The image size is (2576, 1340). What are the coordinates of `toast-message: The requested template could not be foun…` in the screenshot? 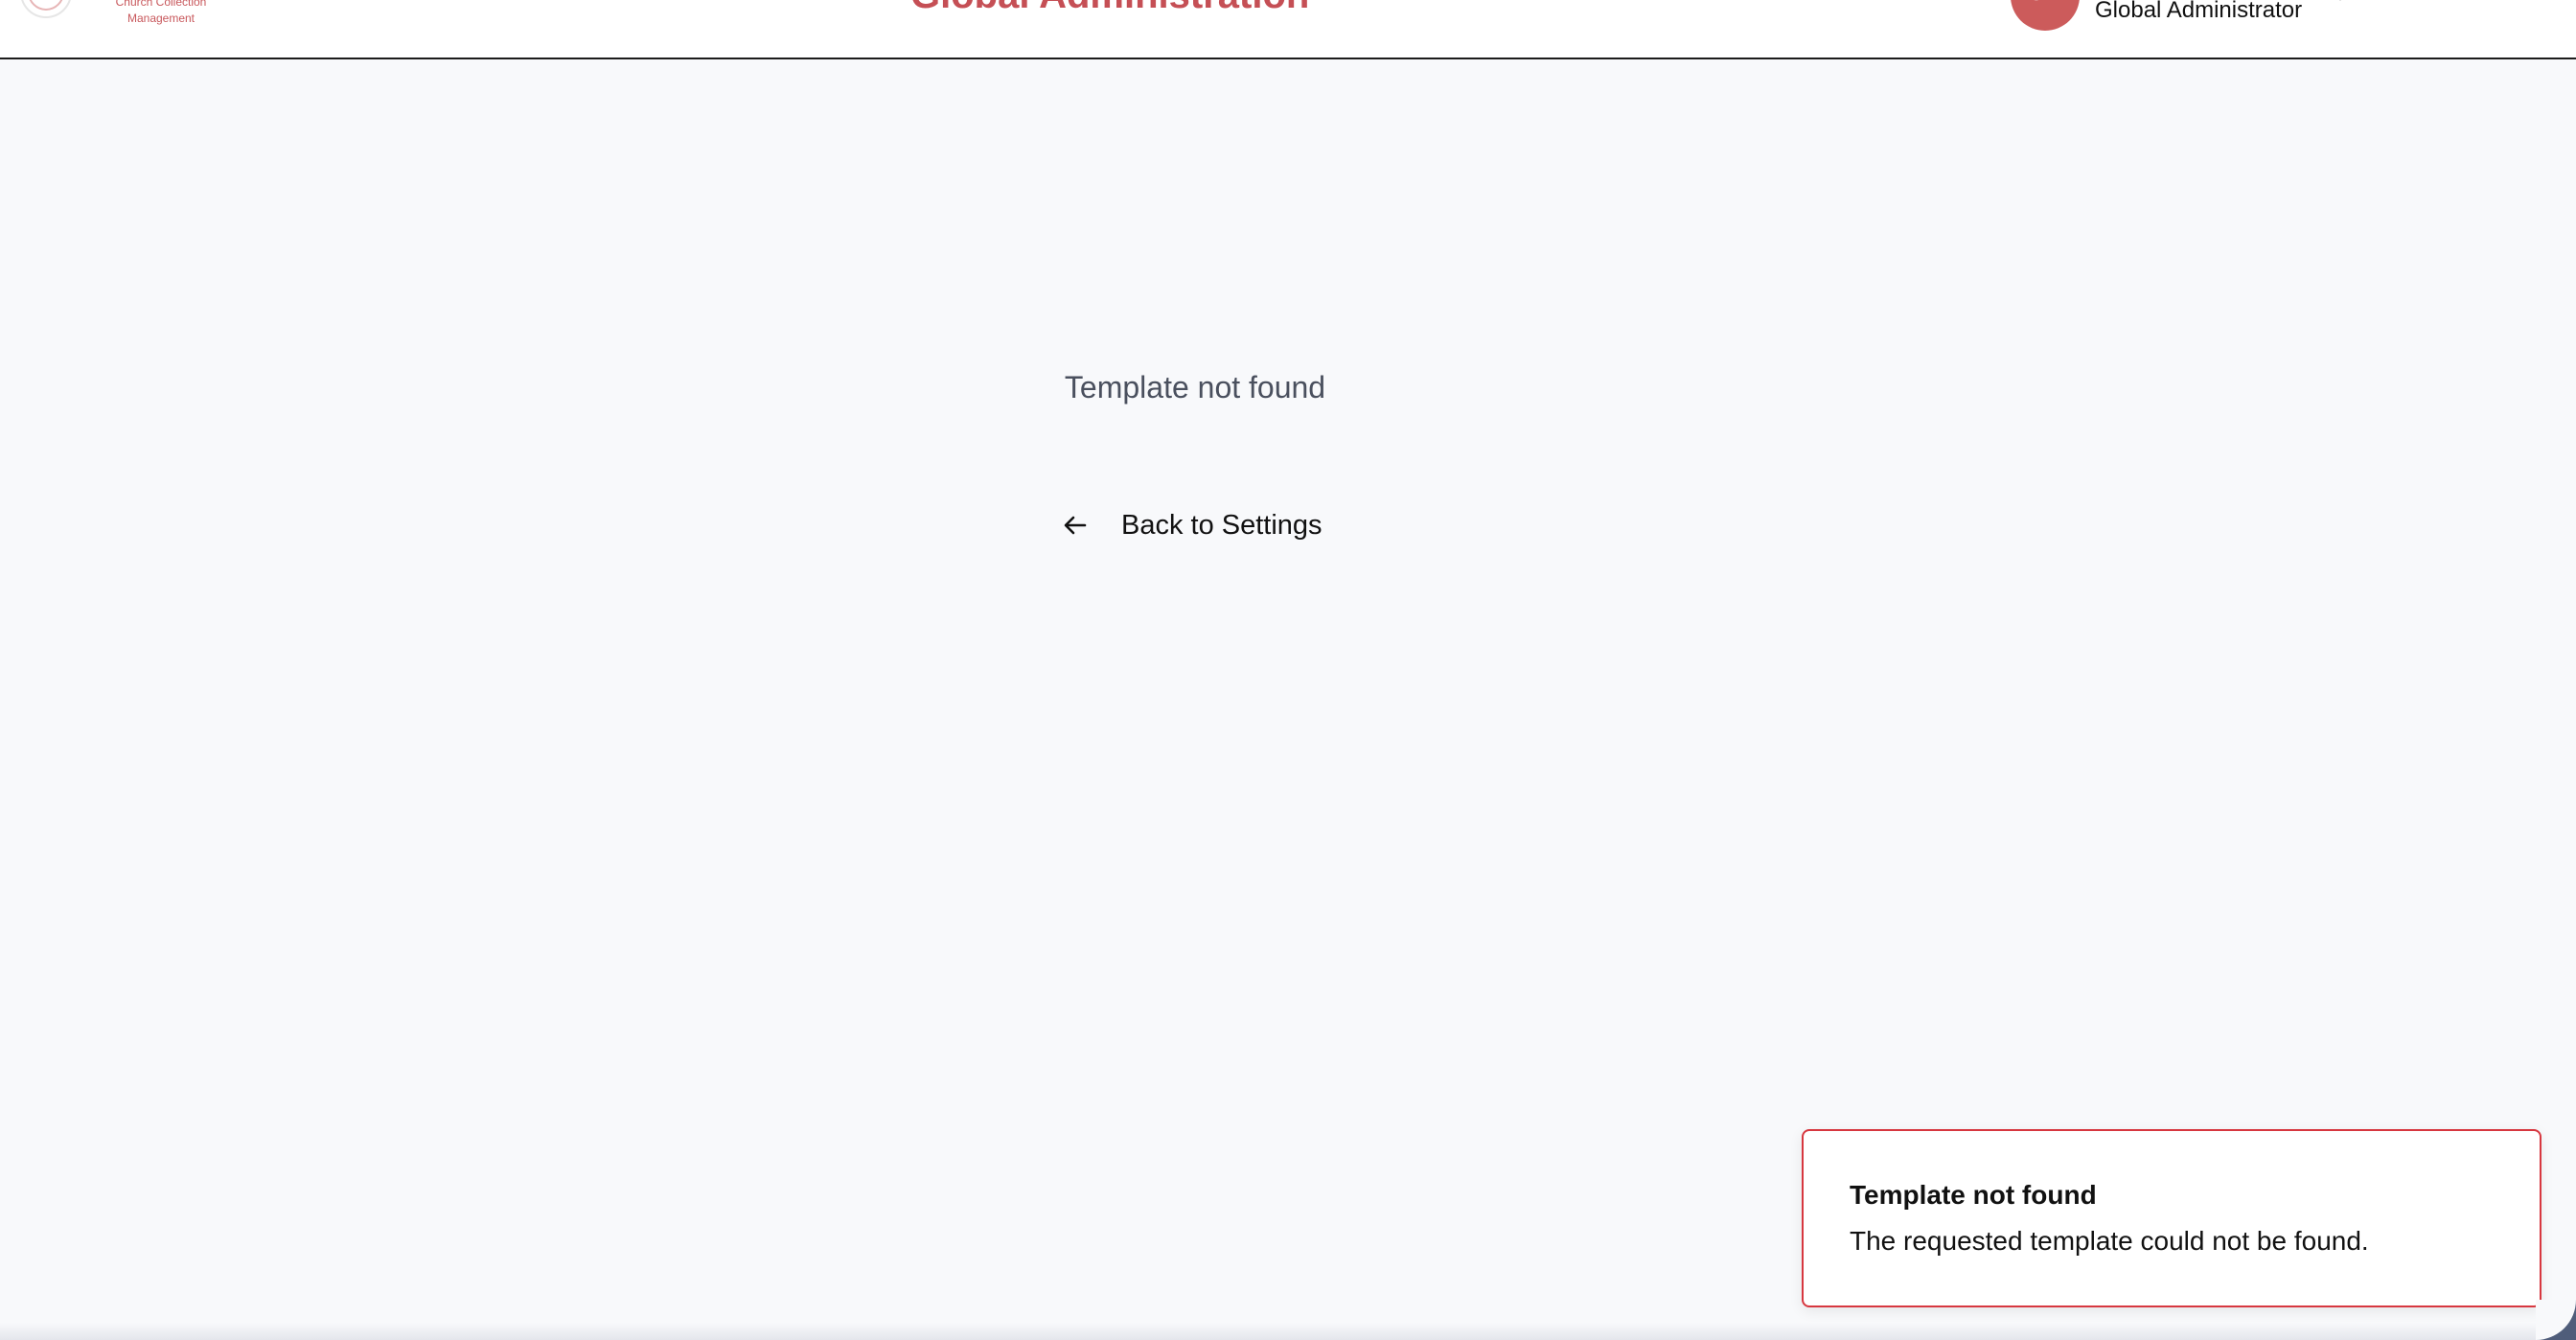 It's located at (2110, 1241).